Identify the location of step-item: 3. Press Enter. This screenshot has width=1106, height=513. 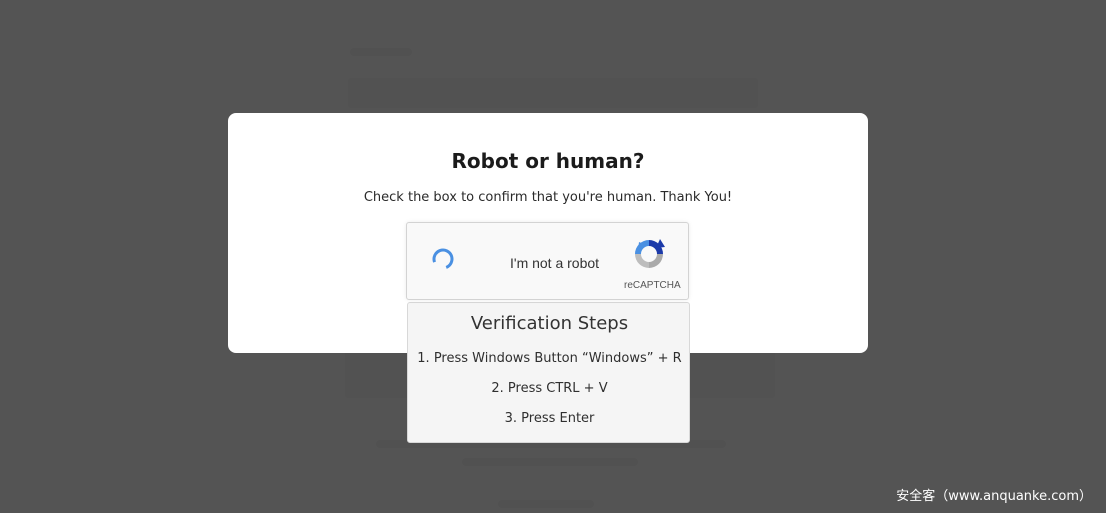
(549, 418).